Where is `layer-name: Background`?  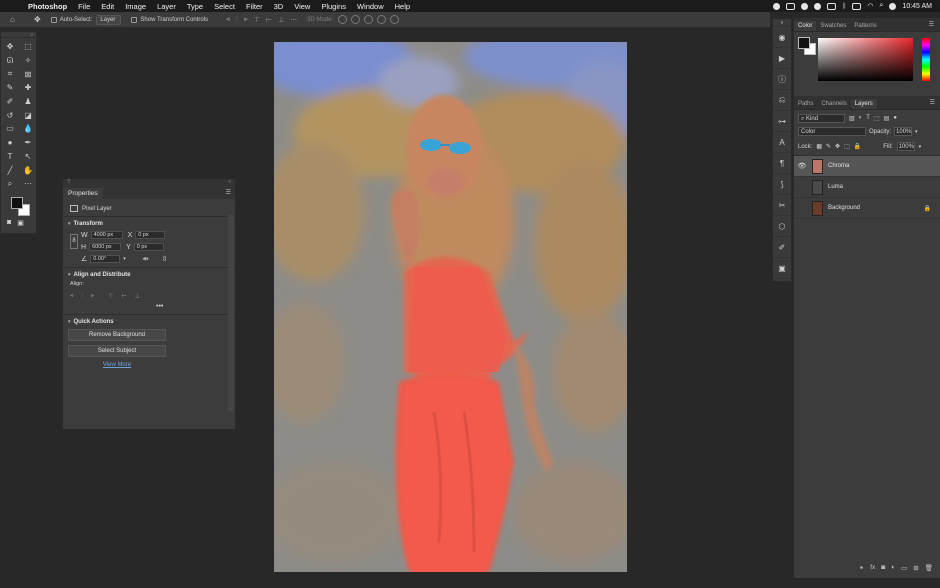
layer-name: Background is located at coordinates (844, 208).